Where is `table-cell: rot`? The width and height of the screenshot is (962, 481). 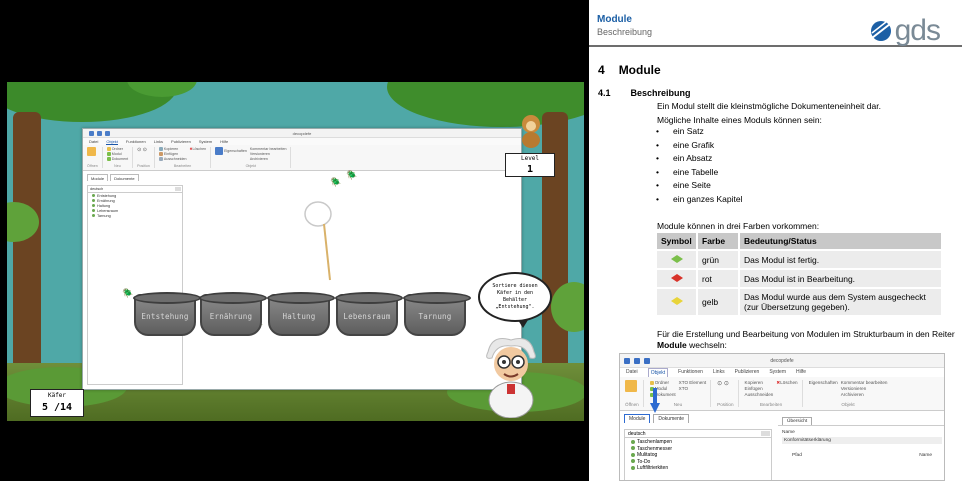 table-cell: rot is located at coordinates (717, 278).